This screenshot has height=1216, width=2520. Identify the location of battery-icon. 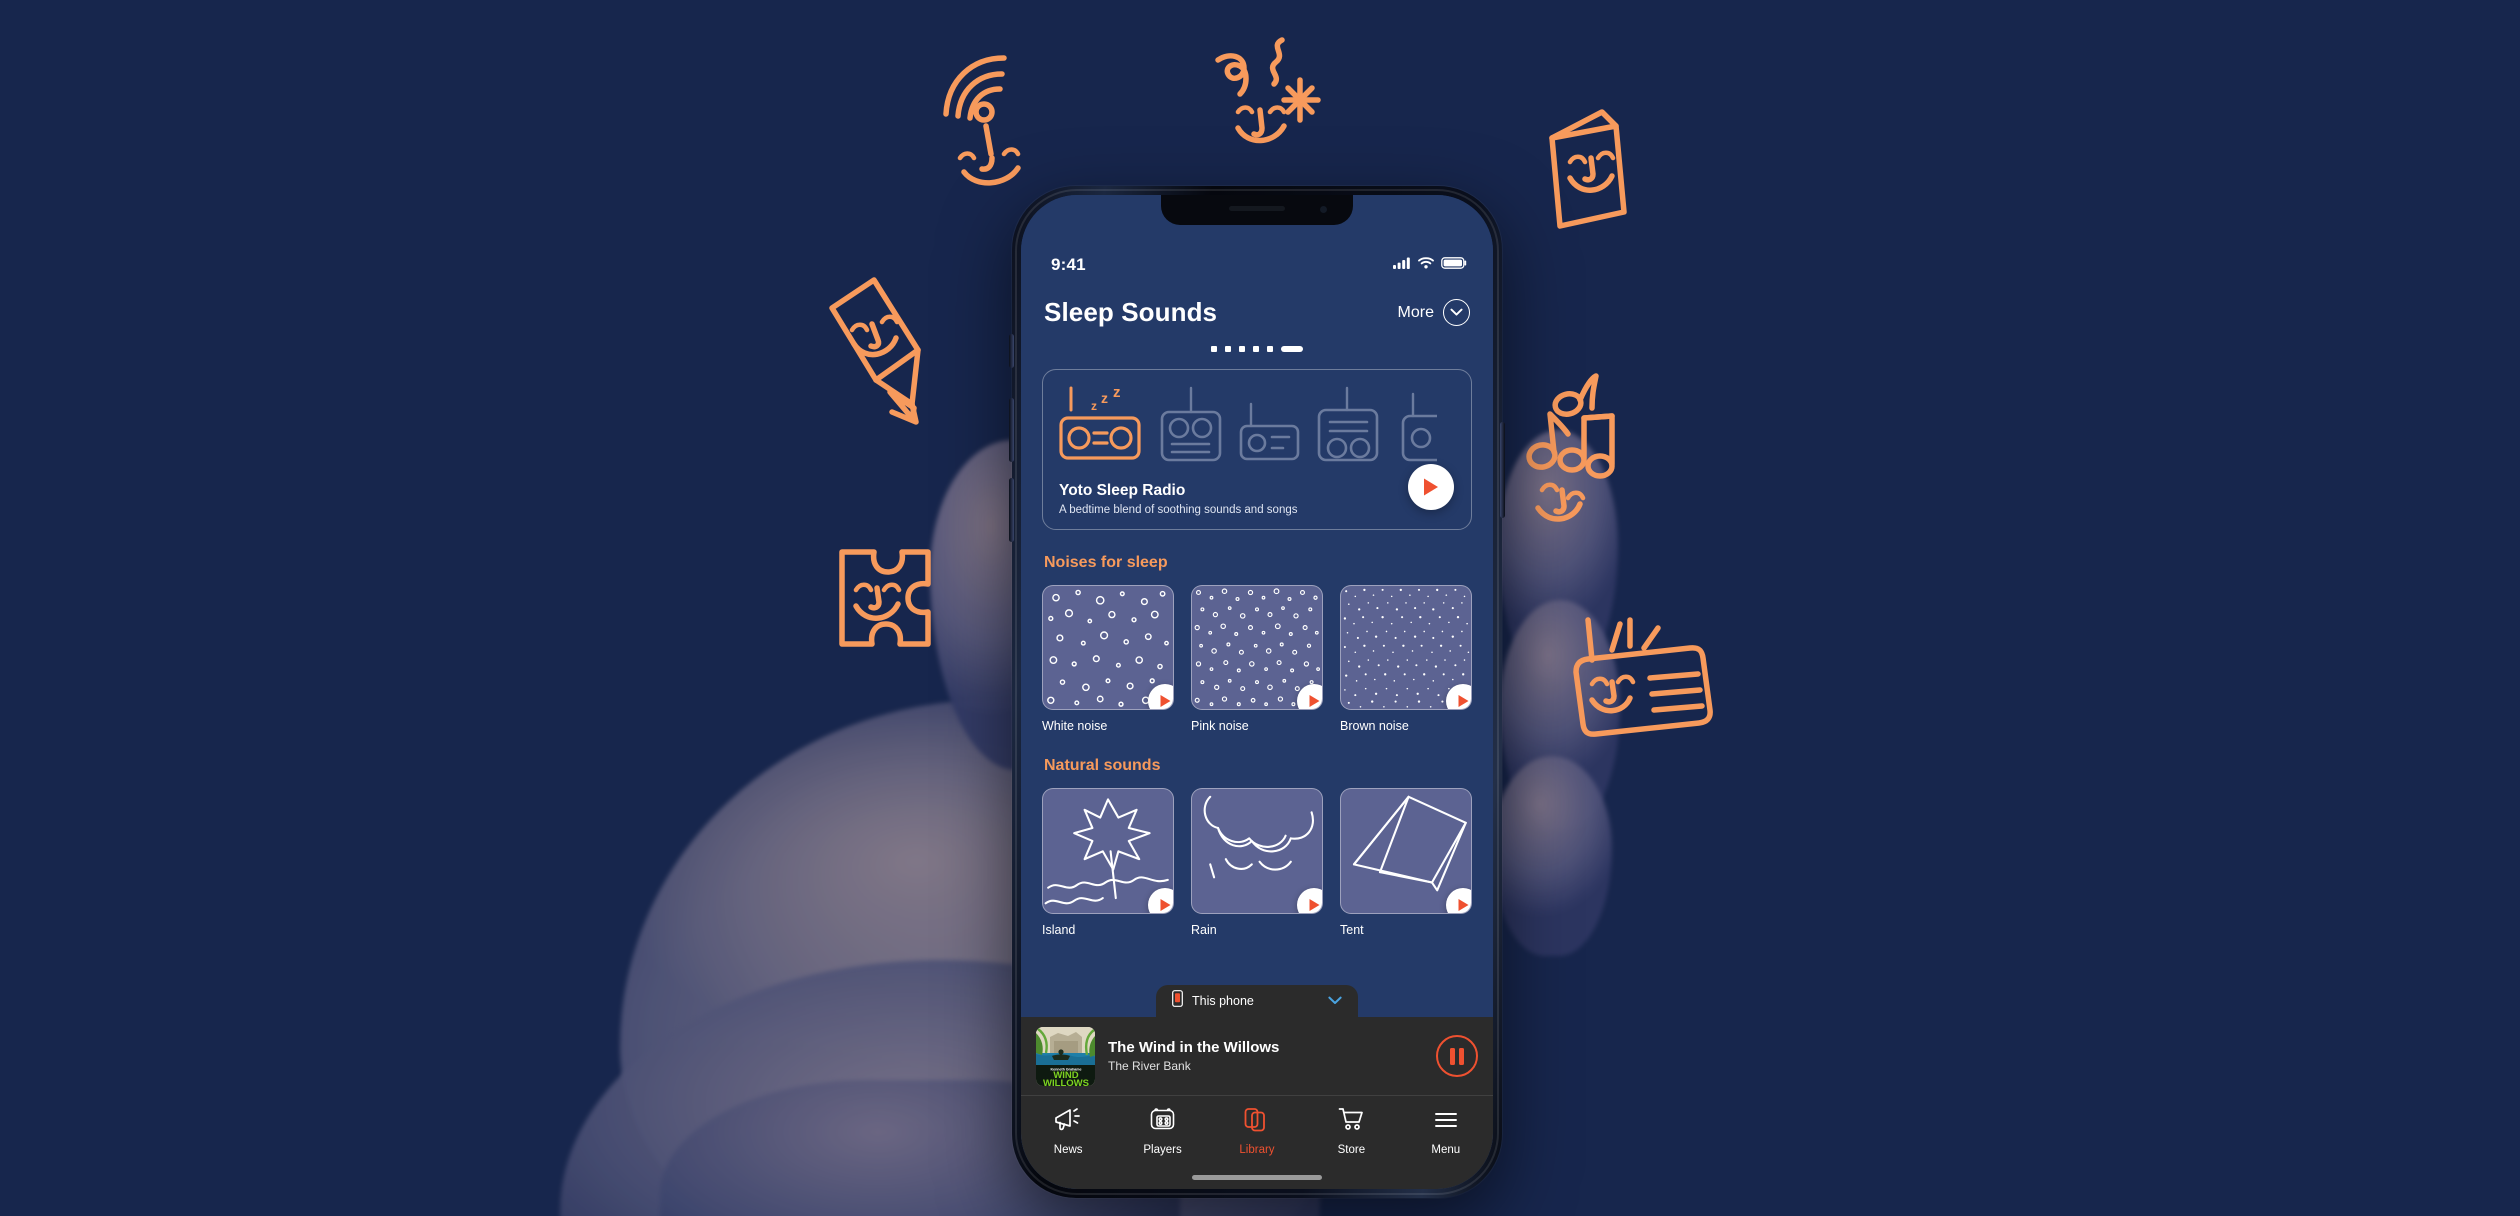
(1454, 265).